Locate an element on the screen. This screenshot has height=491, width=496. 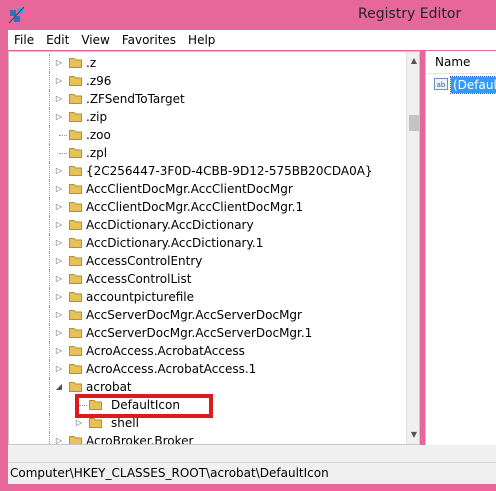
tree-item: ▷ AccServerDocMgr.AccServerDocMgr is located at coordinates (208, 315).